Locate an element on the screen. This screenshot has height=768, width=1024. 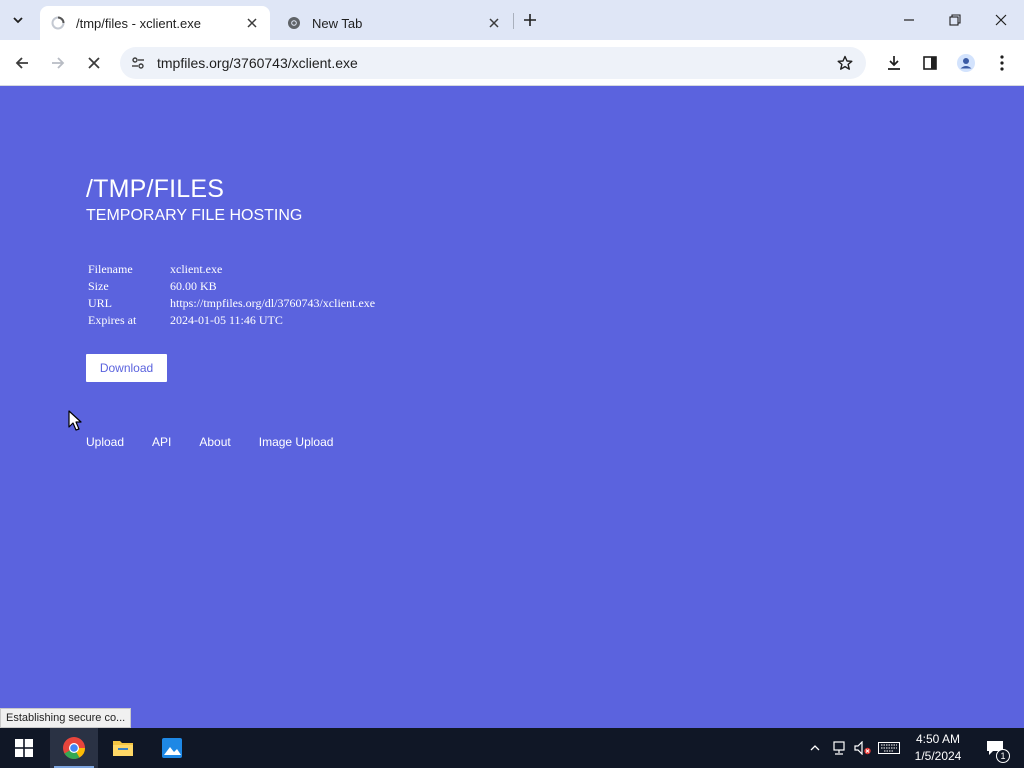
volume-muted-icon is located at coordinates (862, 748).